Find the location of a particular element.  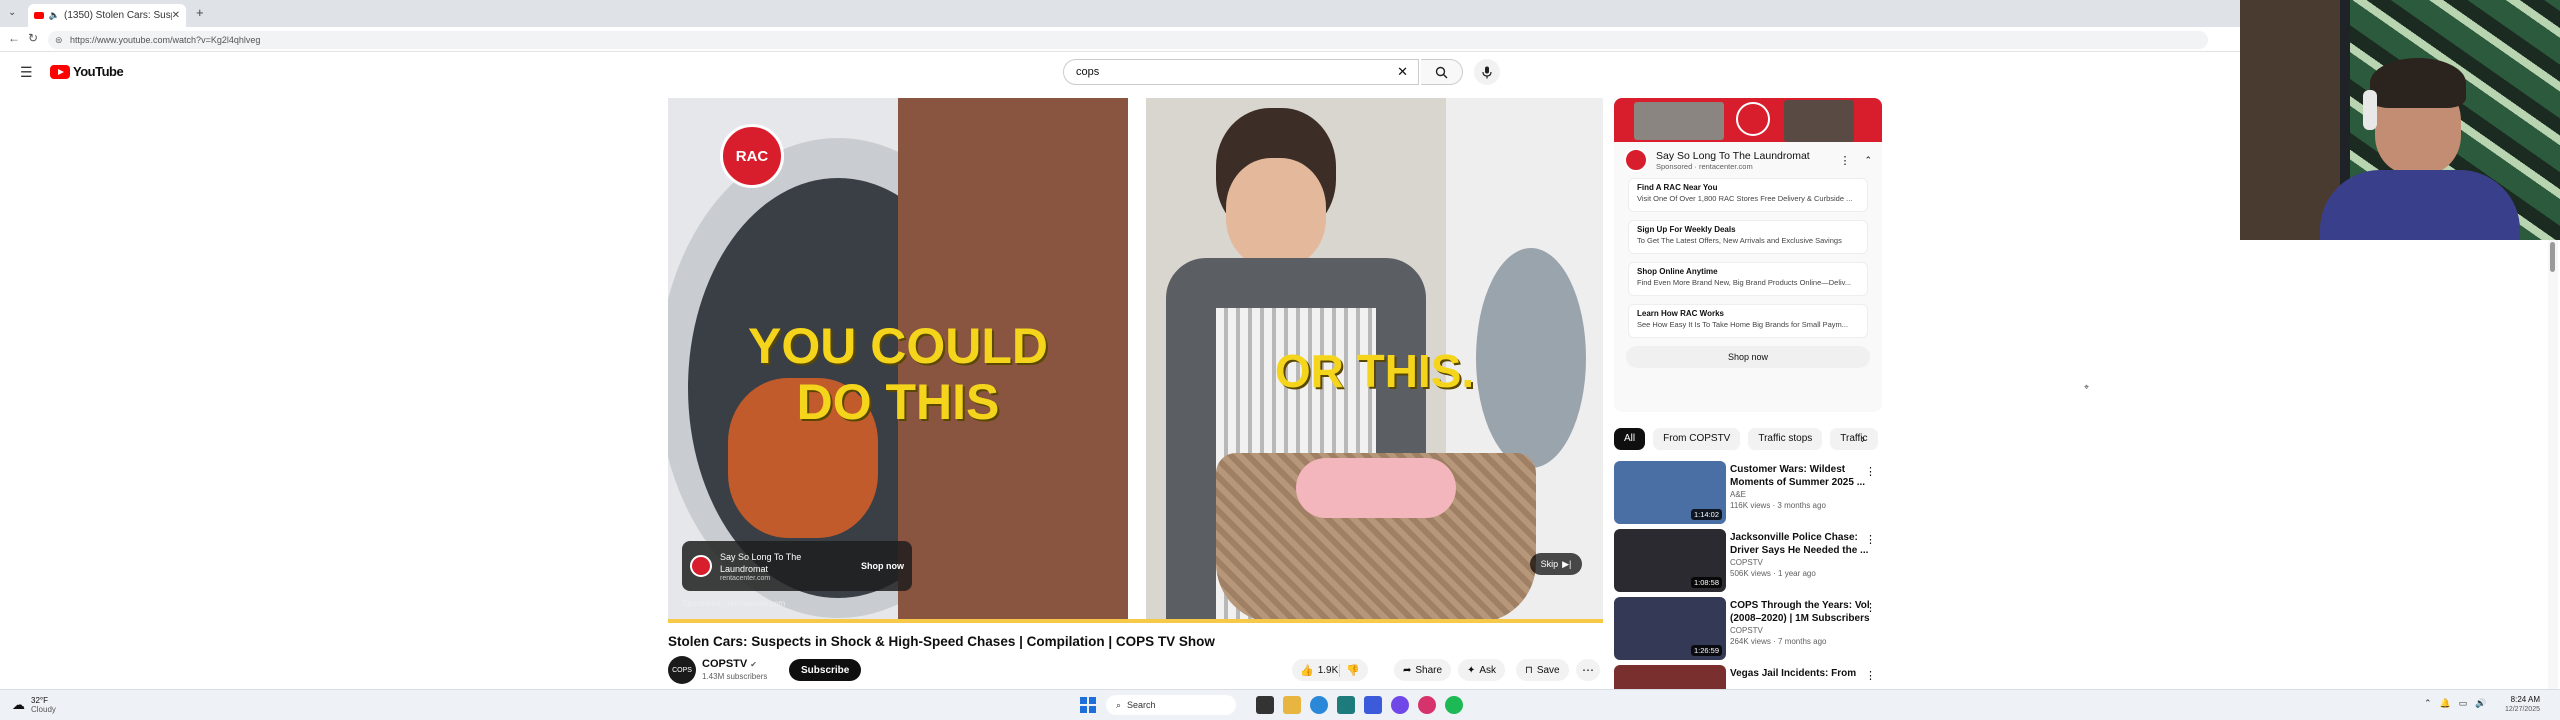

headline-line-2: DO THIS is located at coordinates (898, 402).